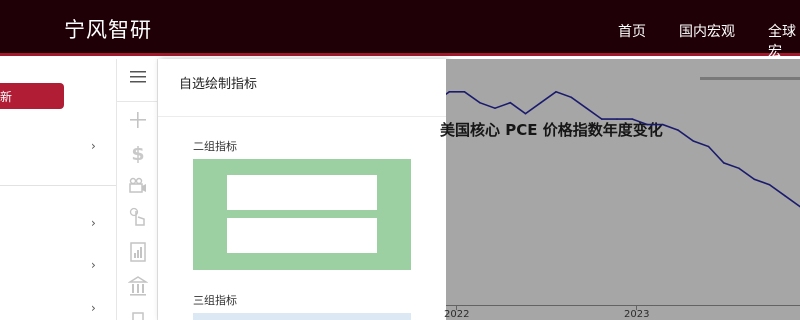 This screenshot has width=800, height=320. I want to click on dollar-icon: $, so click(138, 154).